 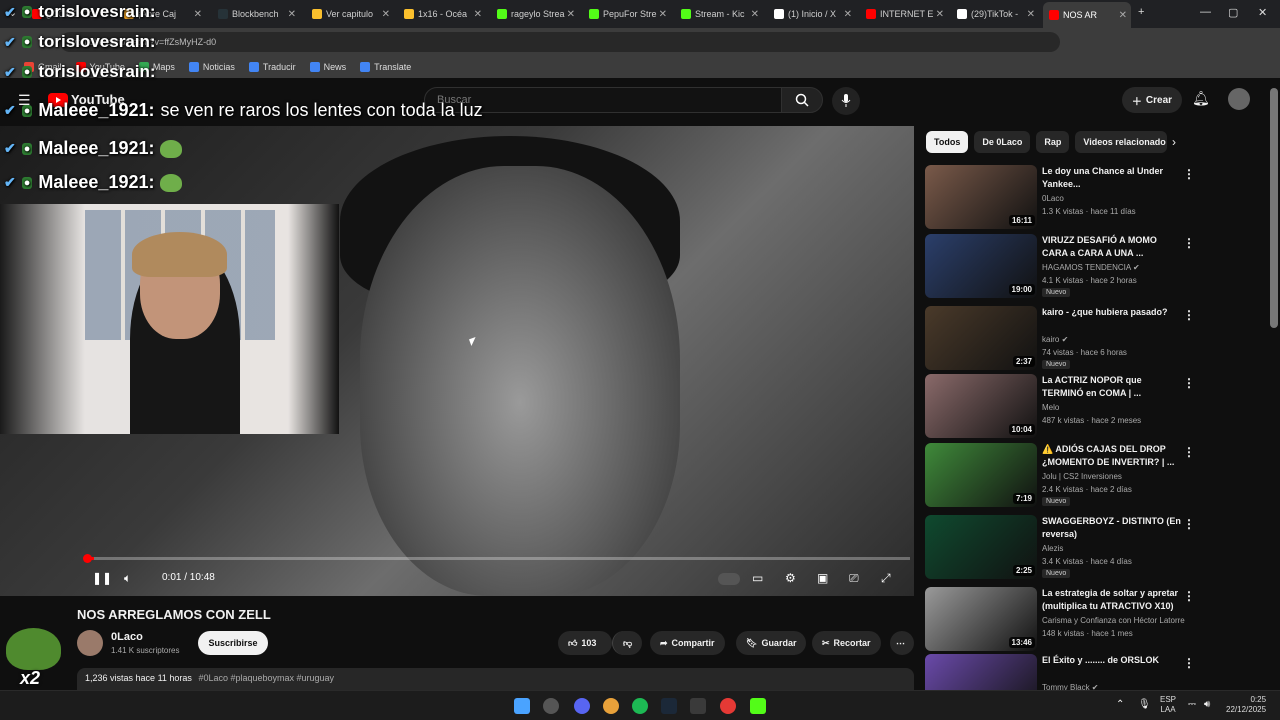 What do you see at coordinates (585, 643) in the screenshot?
I see `like-button: 👍︎ 103` at bounding box center [585, 643].